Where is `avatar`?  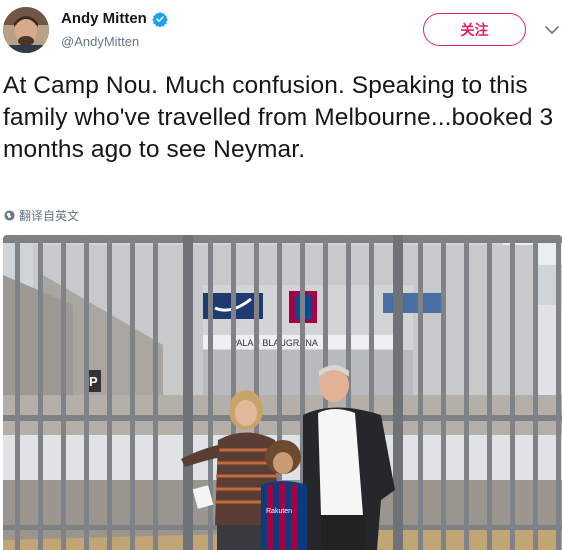
avatar is located at coordinates (26, 30).